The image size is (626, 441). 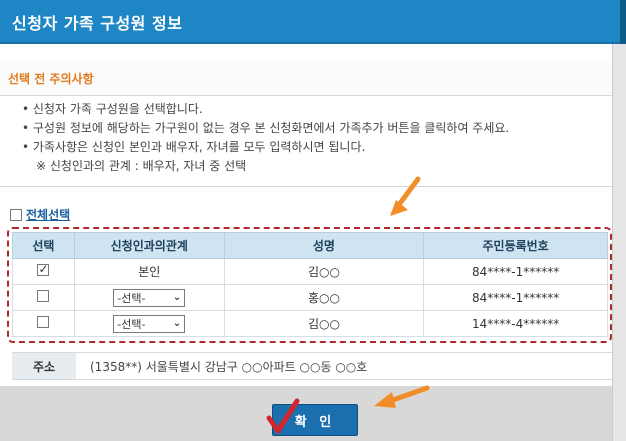 I want to click on header-name: 성명, so click(x=324, y=245).